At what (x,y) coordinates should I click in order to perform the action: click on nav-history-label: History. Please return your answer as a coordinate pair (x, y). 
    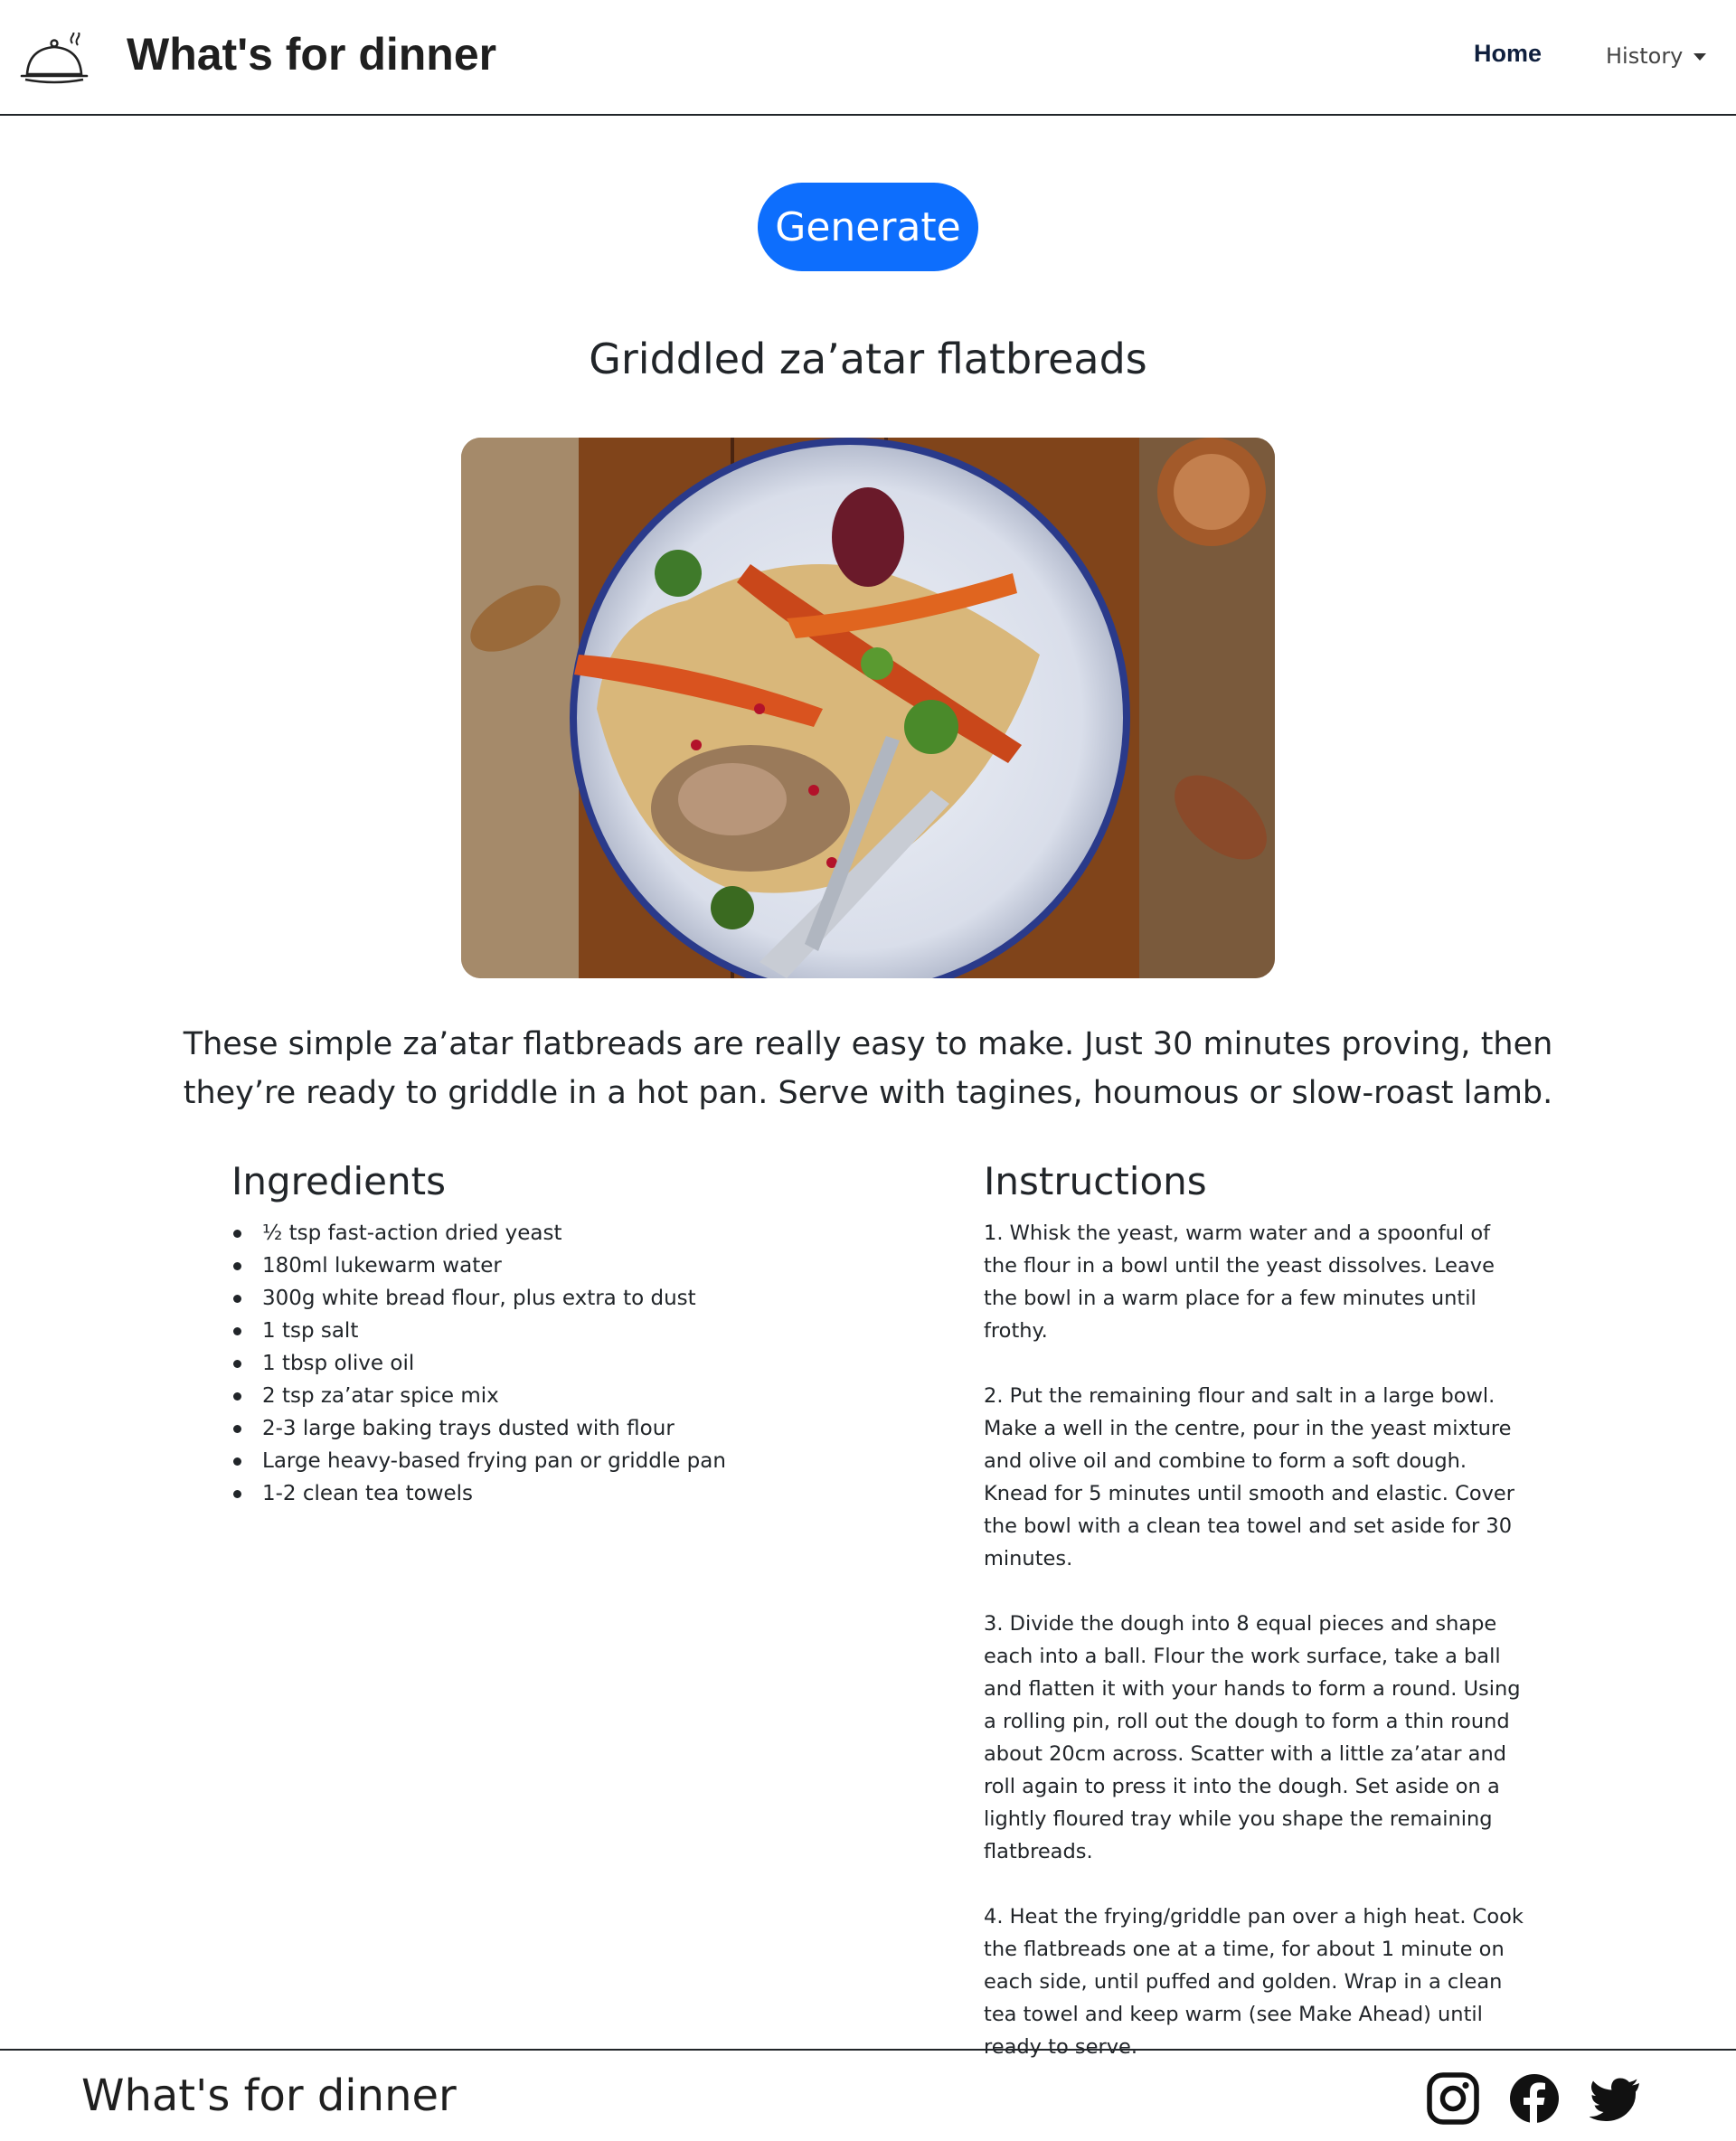
    Looking at the image, I should click on (1645, 56).